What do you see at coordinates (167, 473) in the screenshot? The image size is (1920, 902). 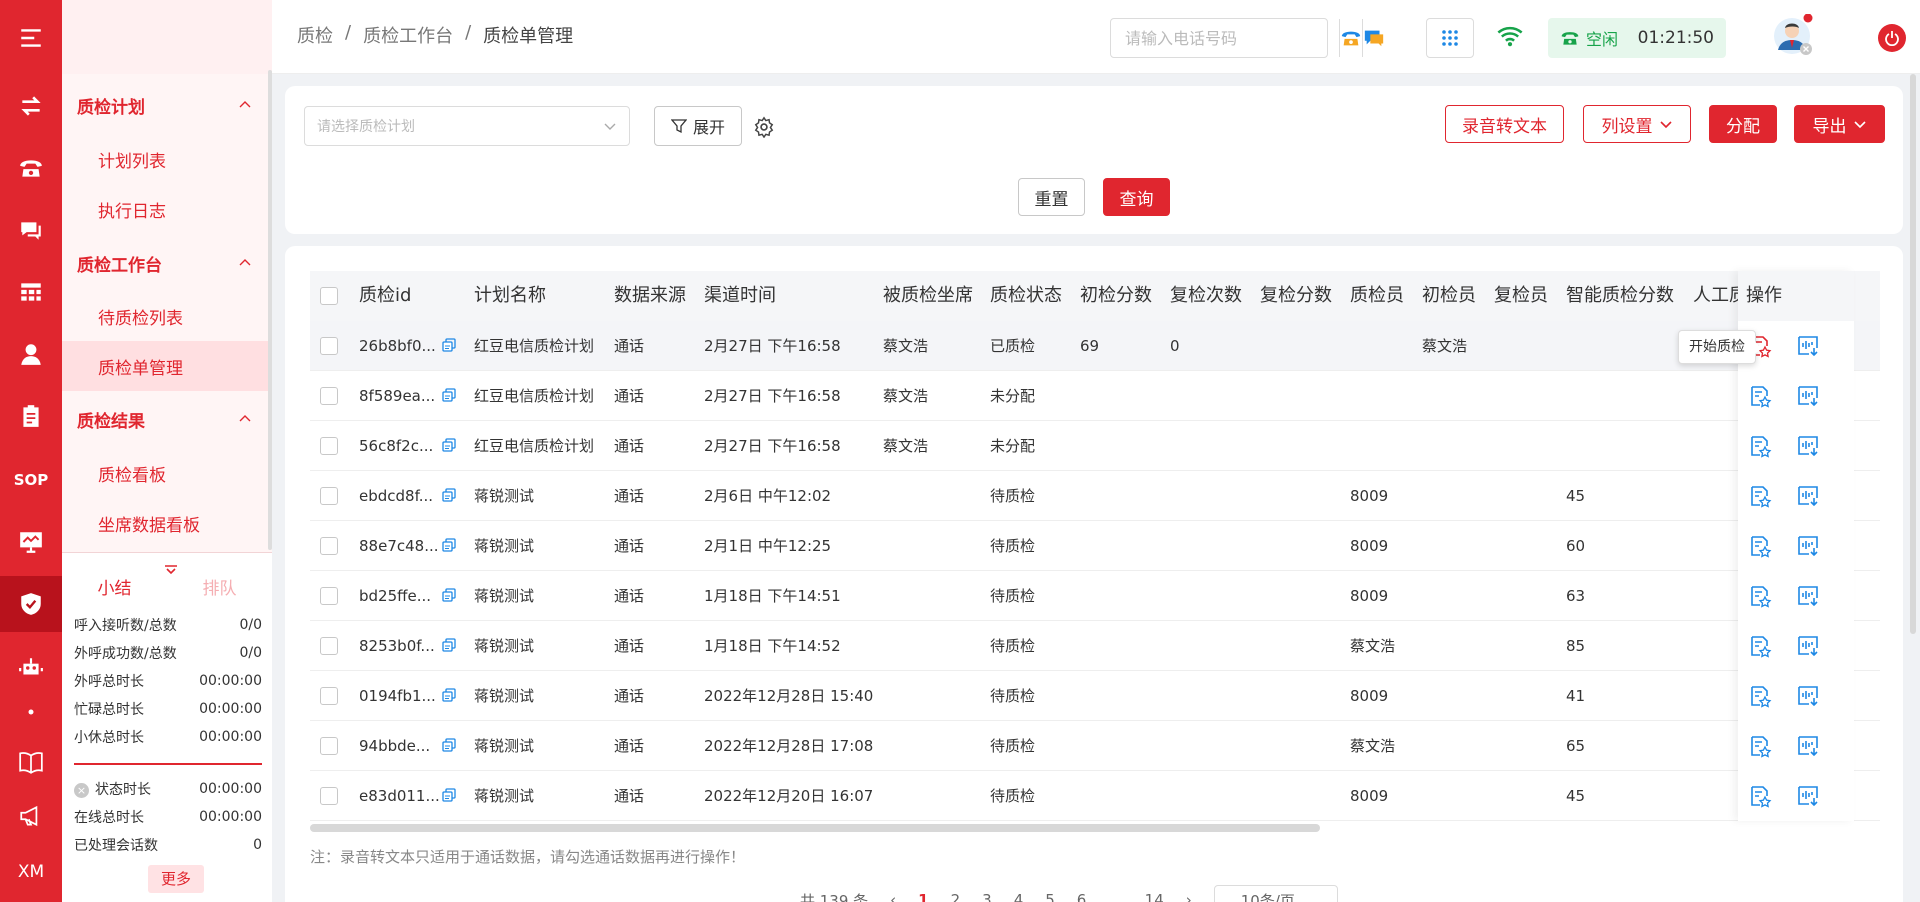 I see `menu-item-qc-board: 质检看板` at bounding box center [167, 473].